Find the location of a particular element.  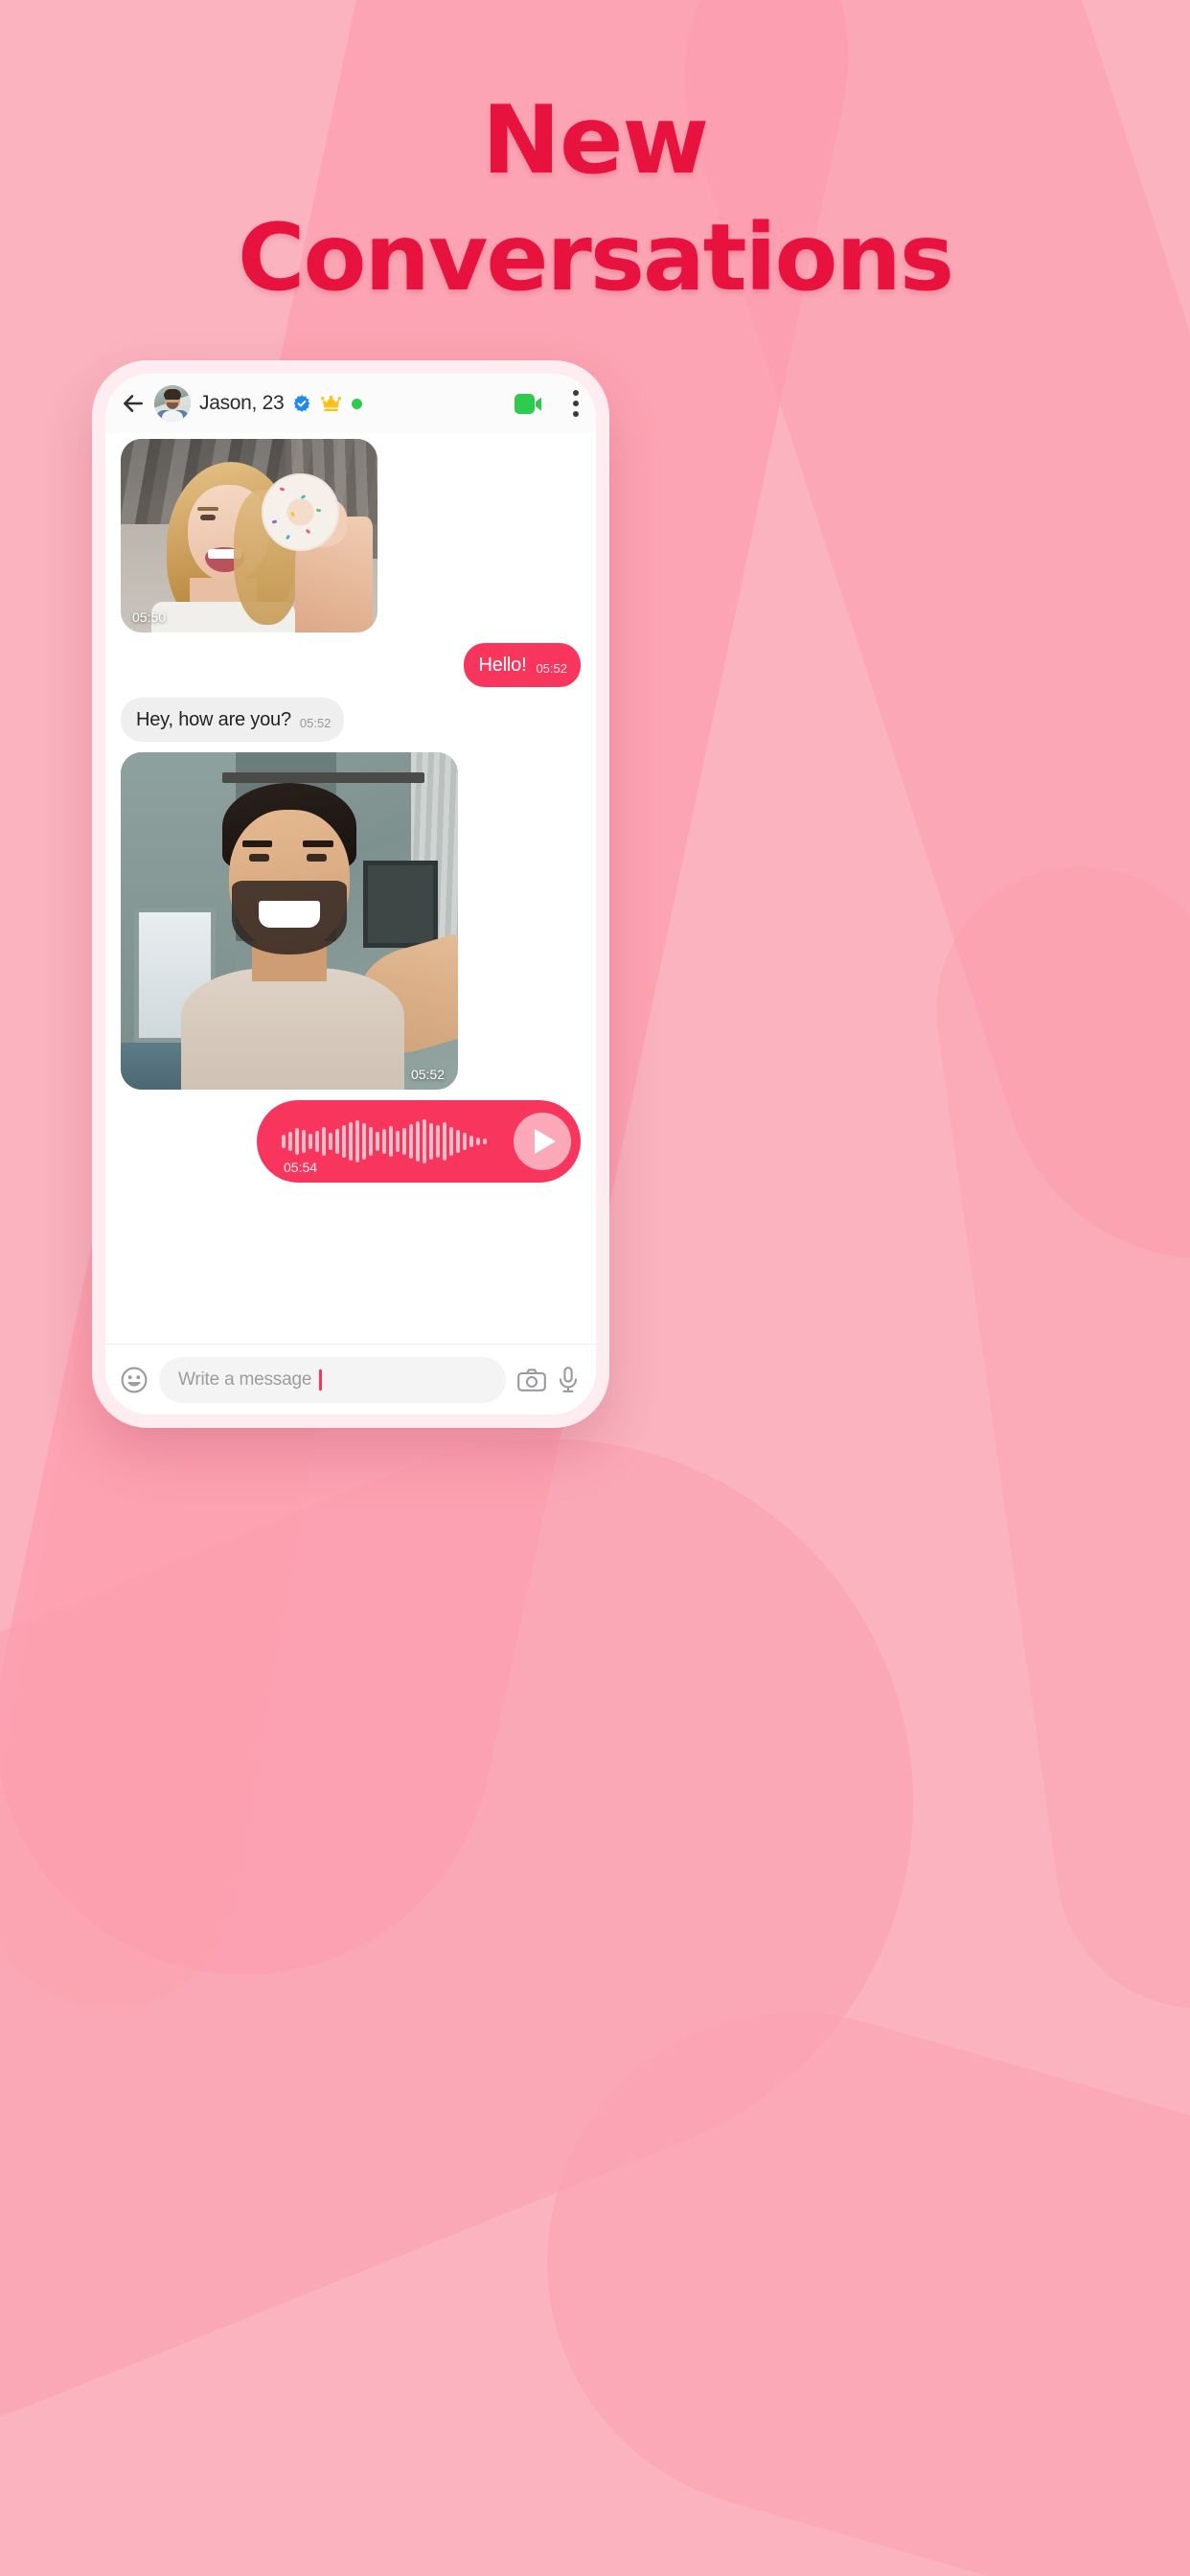

photo-timestamp: 05:50 is located at coordinates (150, 617).